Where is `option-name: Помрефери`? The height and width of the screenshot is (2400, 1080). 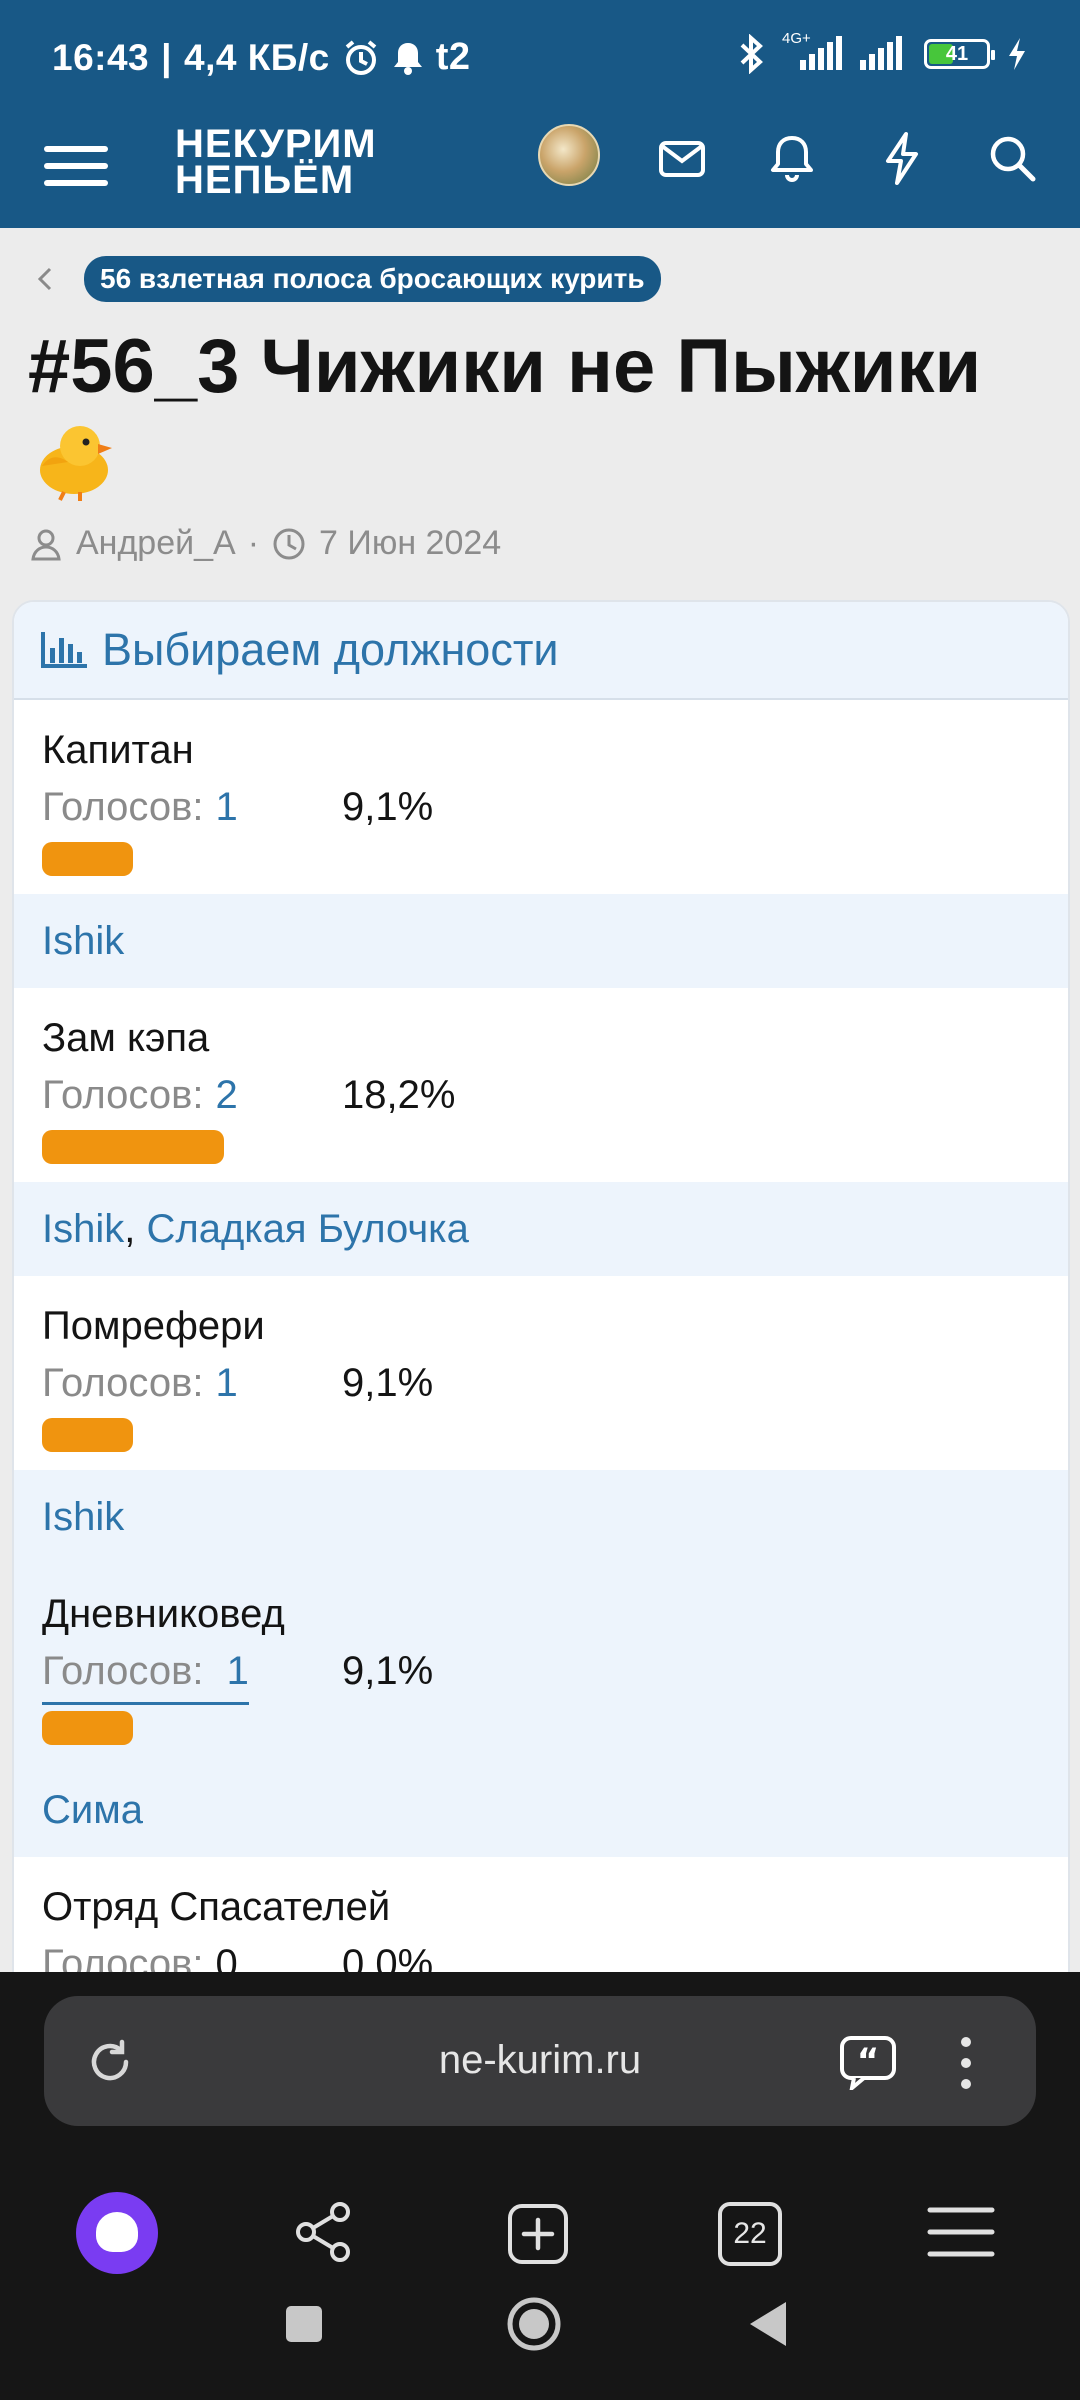 option-name: Помрефери is located at coordinates (153, 1326).